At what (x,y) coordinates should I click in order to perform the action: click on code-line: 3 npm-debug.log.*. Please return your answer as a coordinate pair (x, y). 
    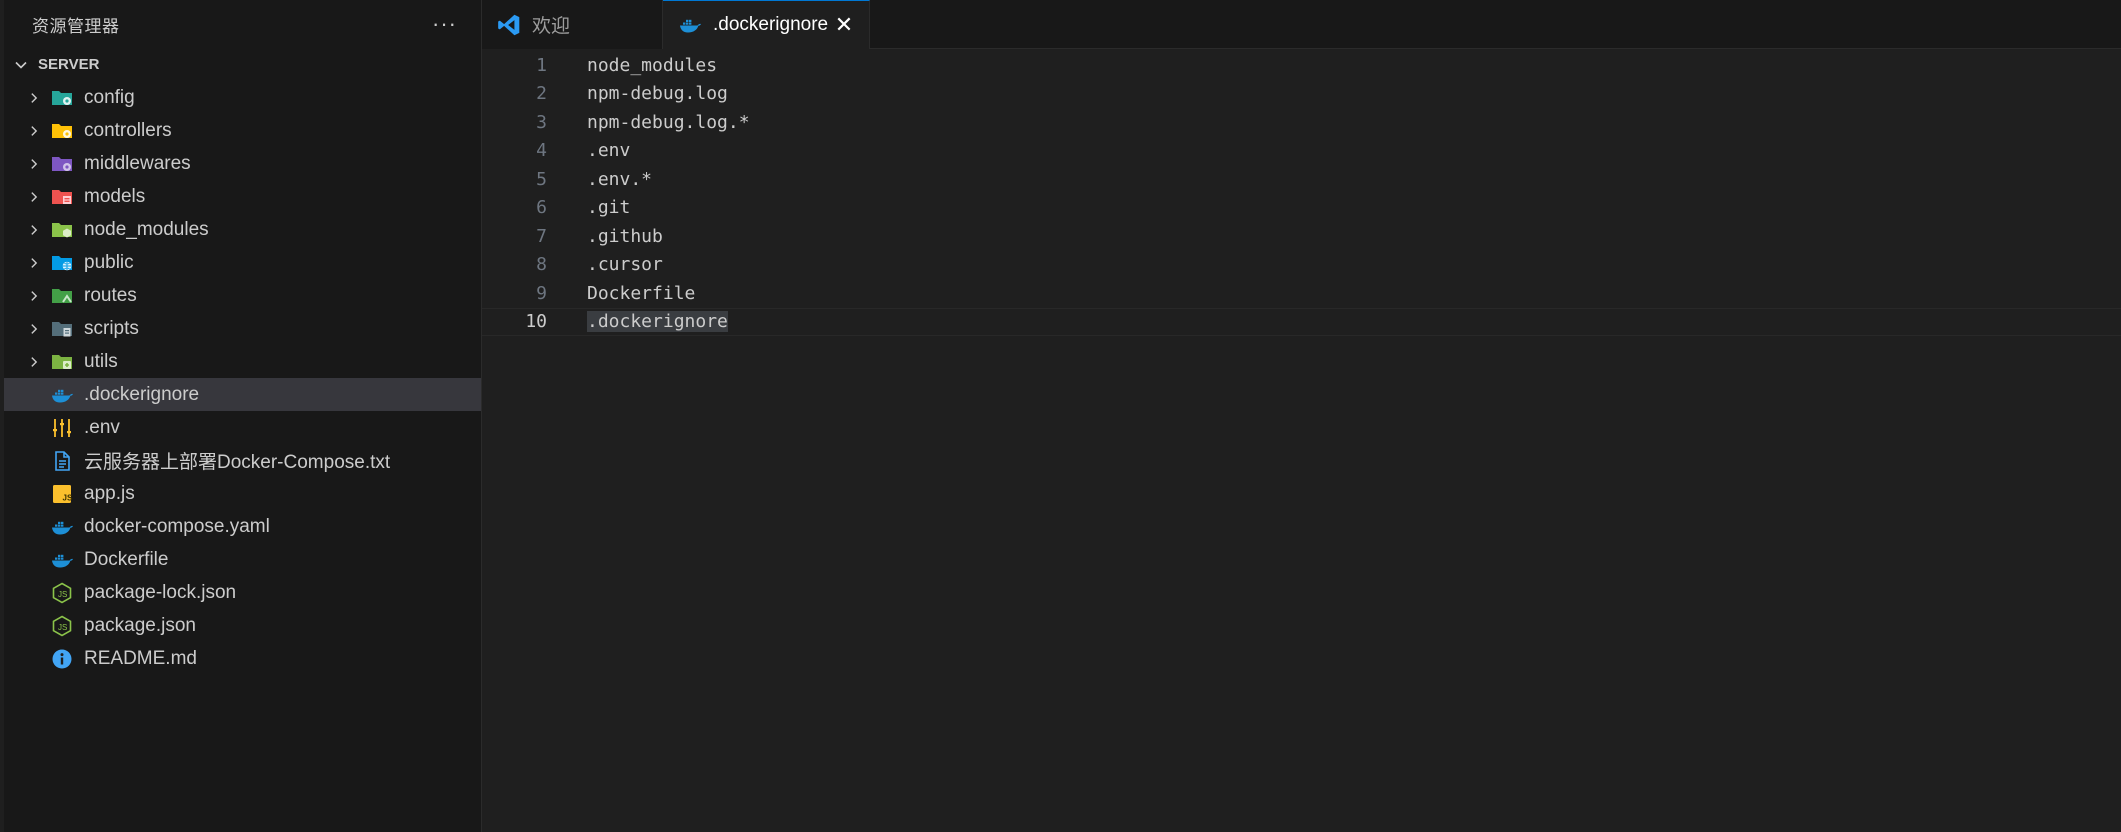
    Looking at the image, I should click on (1301, 122).